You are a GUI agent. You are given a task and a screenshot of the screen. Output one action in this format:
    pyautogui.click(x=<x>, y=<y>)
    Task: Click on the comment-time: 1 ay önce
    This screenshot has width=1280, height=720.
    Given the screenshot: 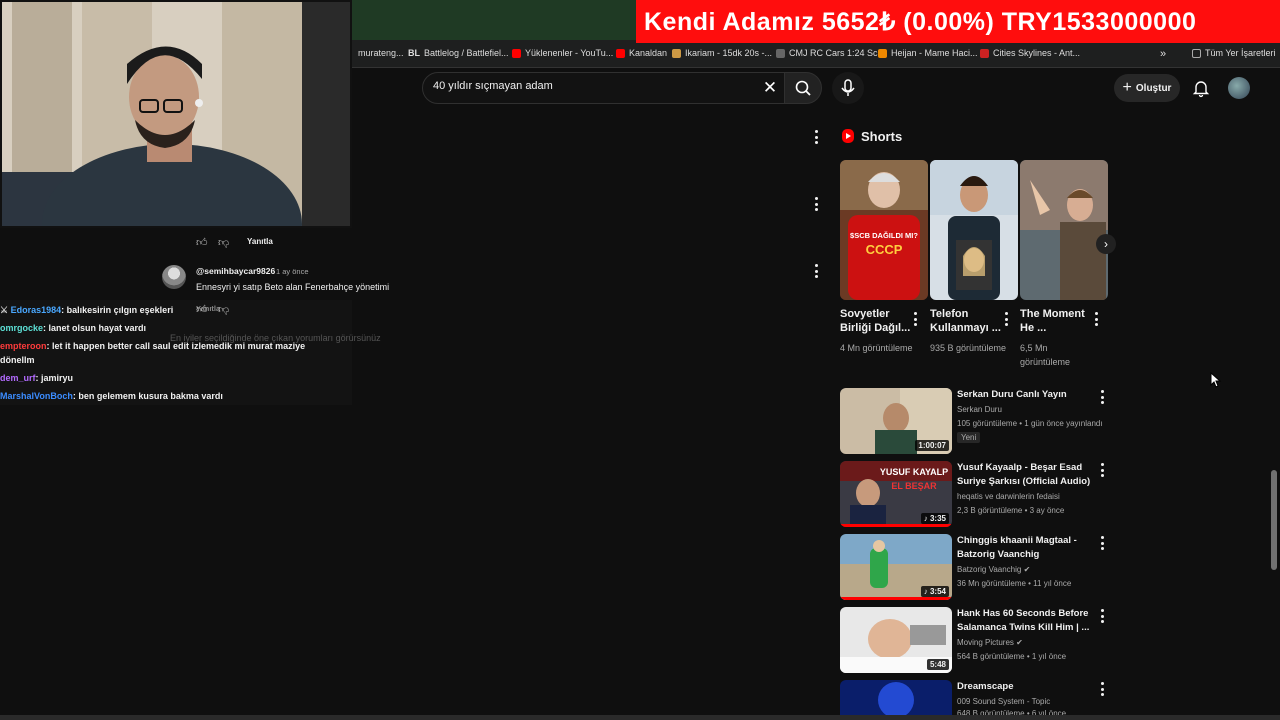 What is the action you would take?
    pyautogui.click(x=292, y=271)
    